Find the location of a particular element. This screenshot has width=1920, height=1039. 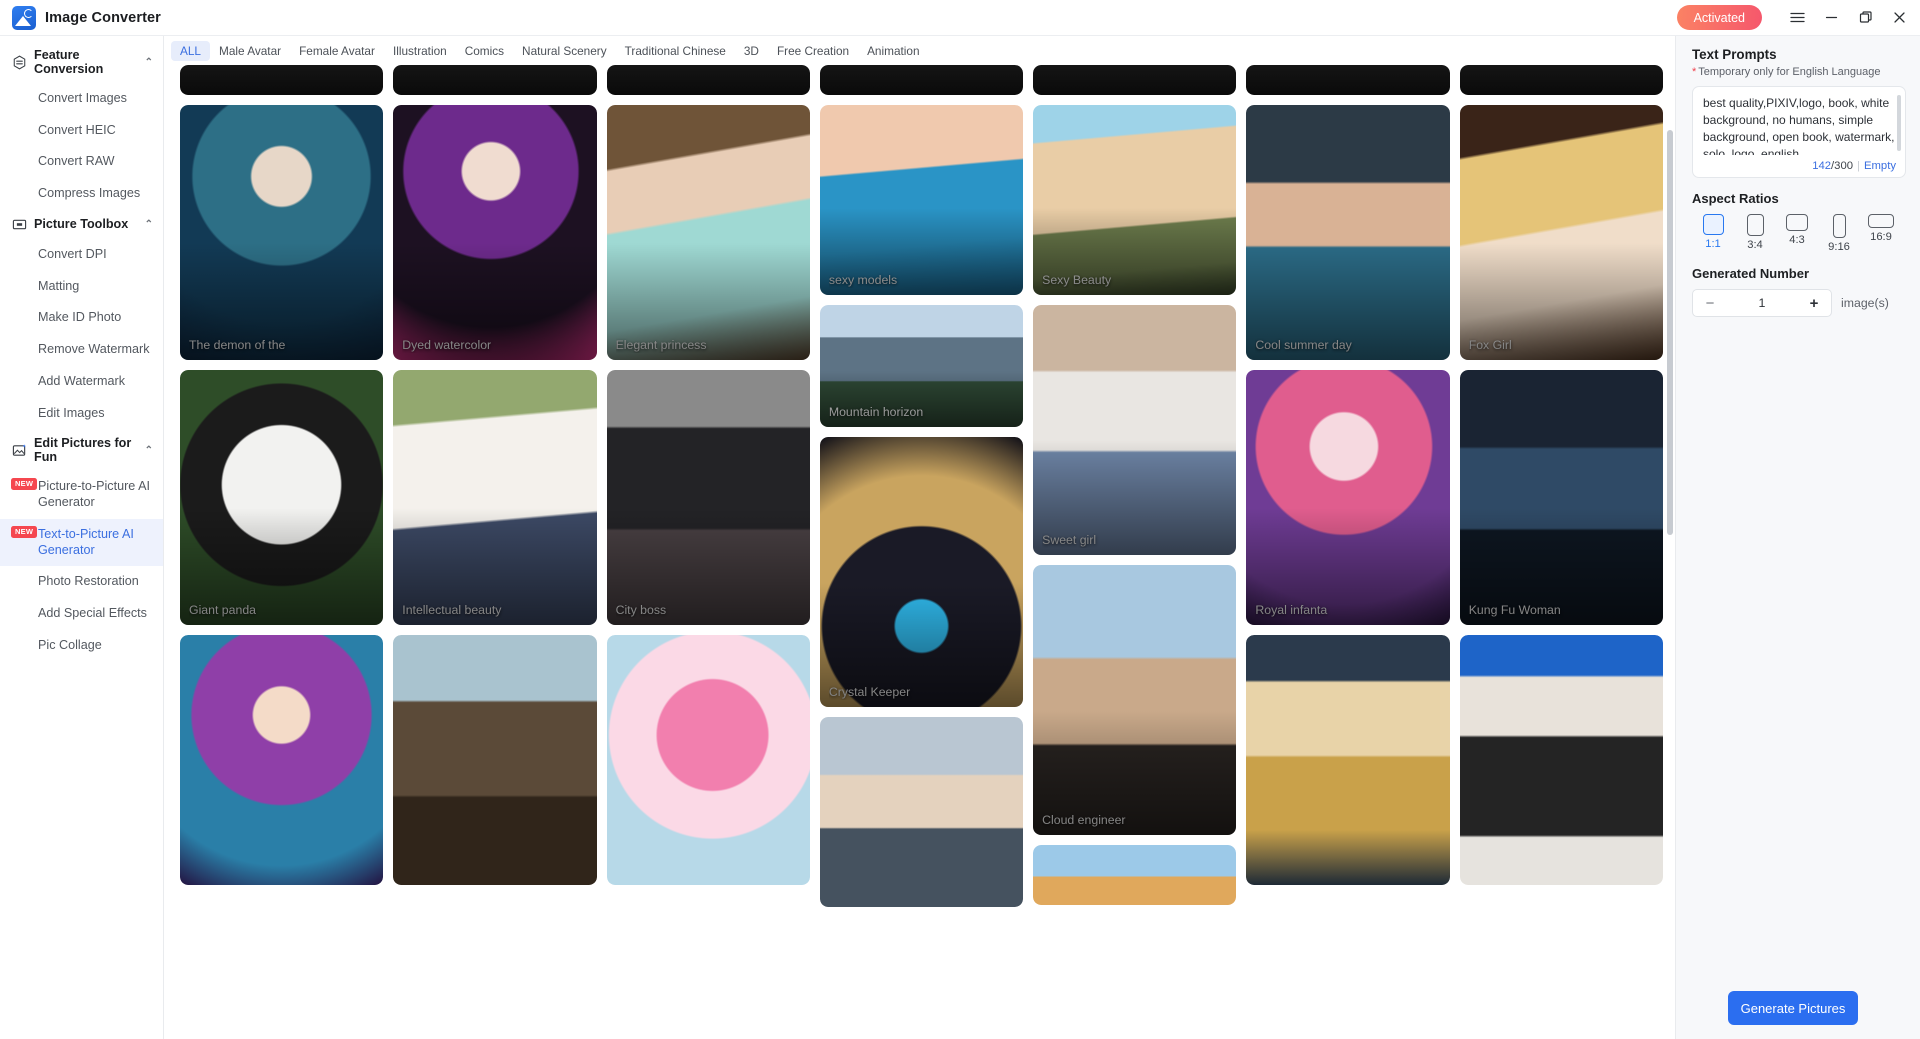

prompt-scrollbar-thumb is located at coordinates (1899, 123).